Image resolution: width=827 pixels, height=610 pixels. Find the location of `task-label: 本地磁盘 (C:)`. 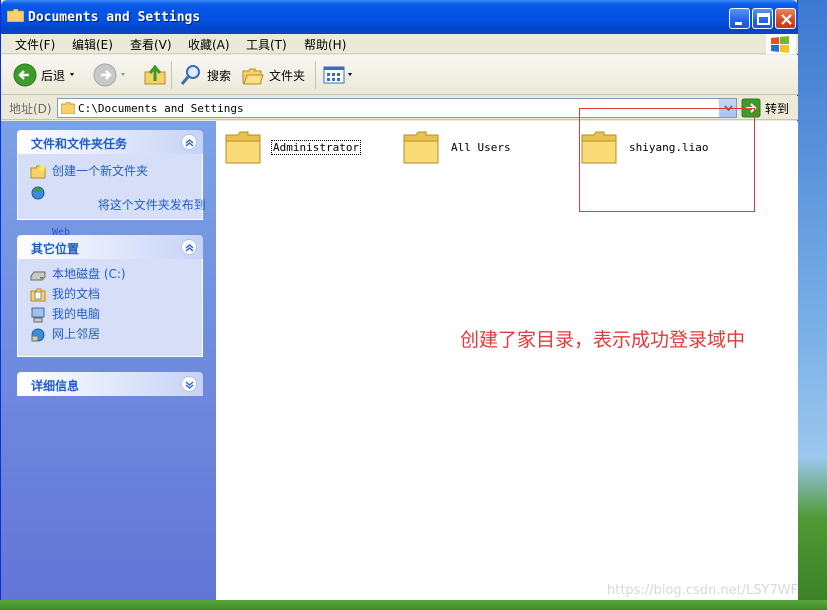

task-label: 本地磁盘 (C:) is located at coordinates (89, 274).